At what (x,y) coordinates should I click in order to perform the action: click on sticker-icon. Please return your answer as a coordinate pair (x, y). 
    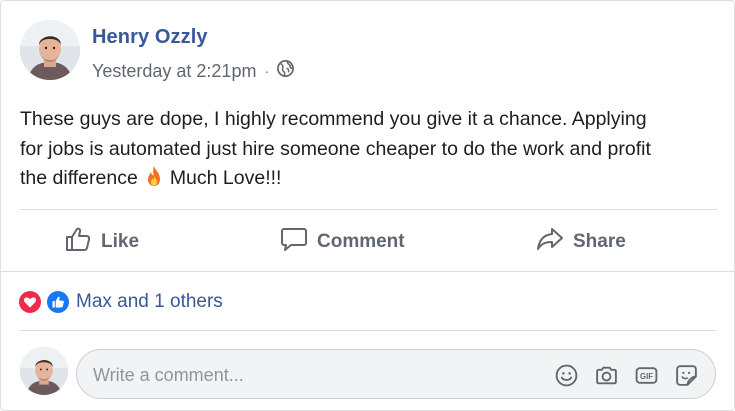
    Looking at the image, I should click on (686, 375).